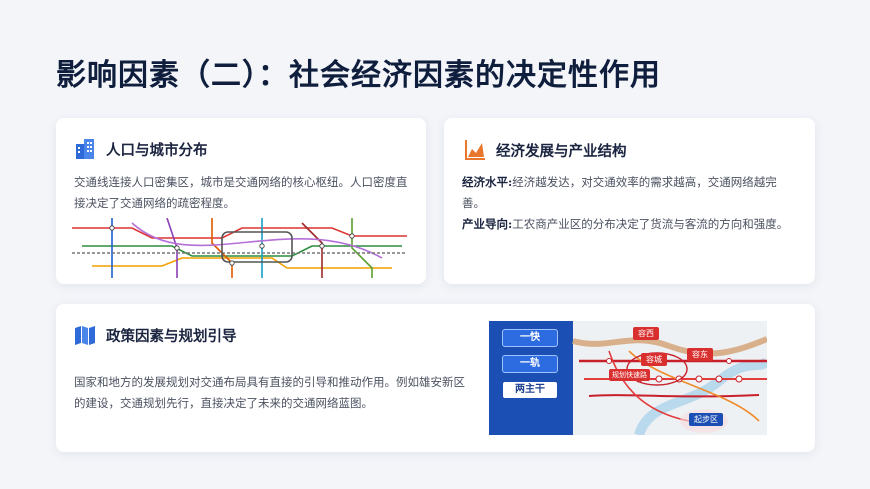 This screenshot has height=489, width=870. What do you see at coordinates (561, 151) in the screenshot?
I see `economy-card-title: 经济发展与产业结构` at bounding box center [561, 151].